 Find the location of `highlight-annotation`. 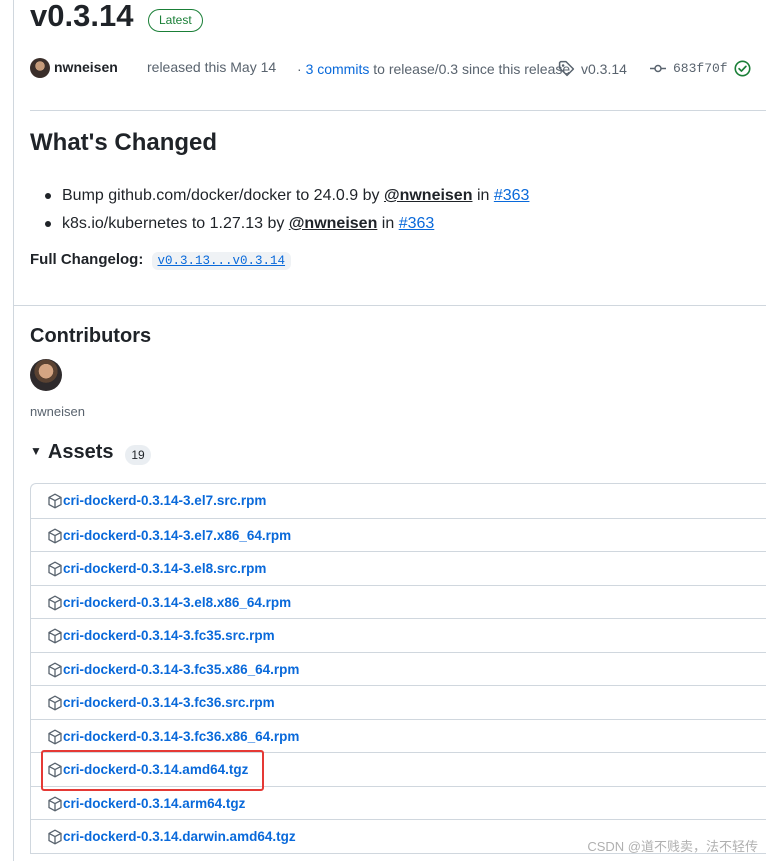

highlight-annotation is located at coordinates (152, 770).